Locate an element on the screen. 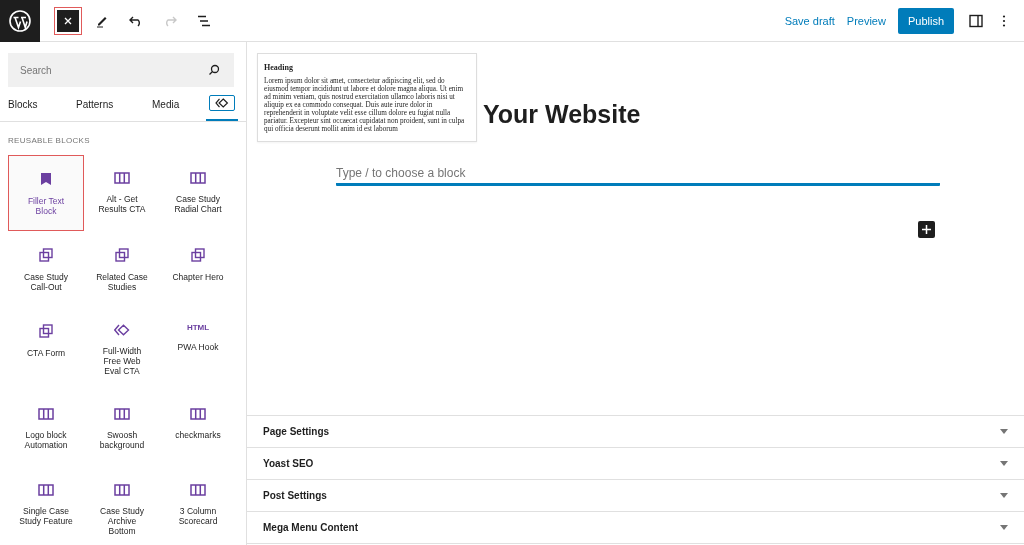 This screenshot has height=545, width=1024. block-item: Case Study Archive Bottom is located at coordinates (122, 505).